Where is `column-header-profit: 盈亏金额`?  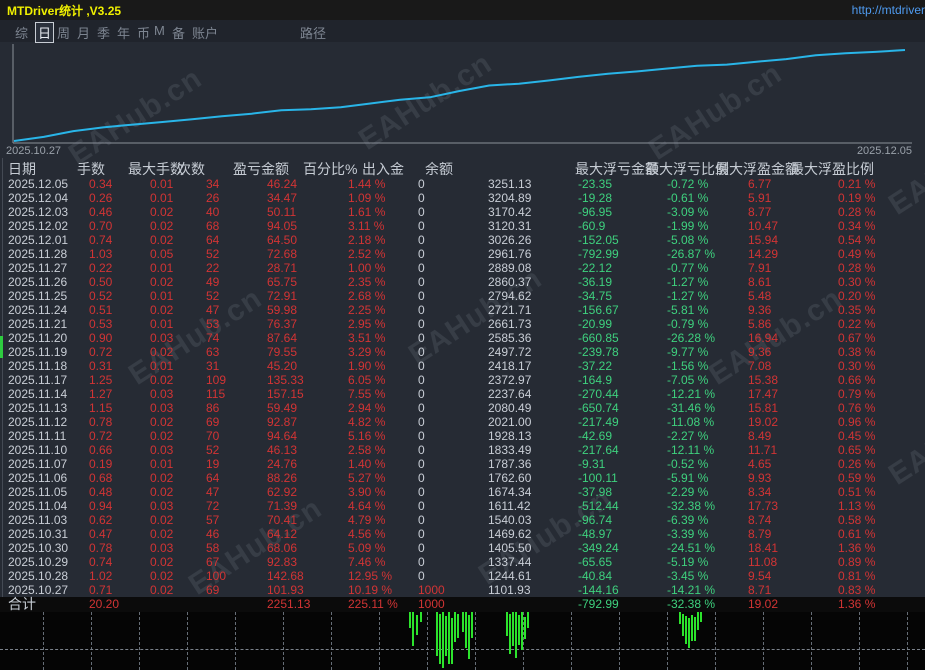
column-header-profit: 盈亏金额 is located at coordinates (261, 169).